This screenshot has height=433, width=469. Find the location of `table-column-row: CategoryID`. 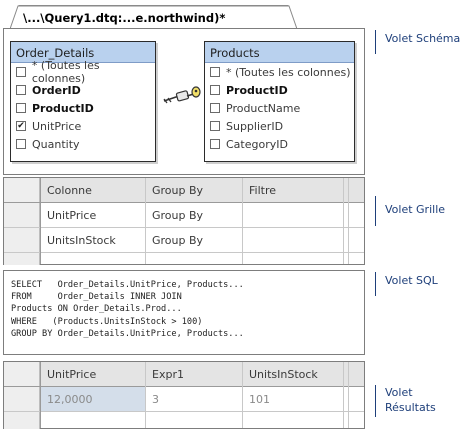

table-column-row: CategoryID is located at coordinates (279, 144).